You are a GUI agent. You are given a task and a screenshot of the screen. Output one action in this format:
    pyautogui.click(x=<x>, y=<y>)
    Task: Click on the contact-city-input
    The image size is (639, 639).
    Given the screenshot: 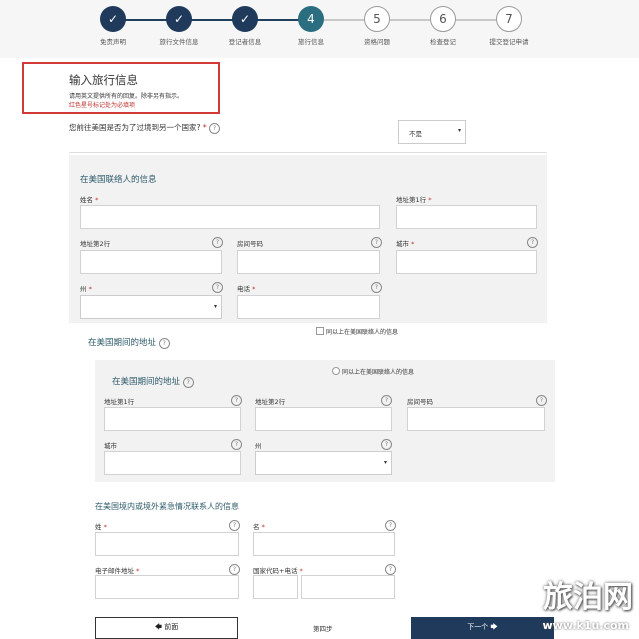 What is the action you would take?
    pyautogui.click(x=466, y=262)
    